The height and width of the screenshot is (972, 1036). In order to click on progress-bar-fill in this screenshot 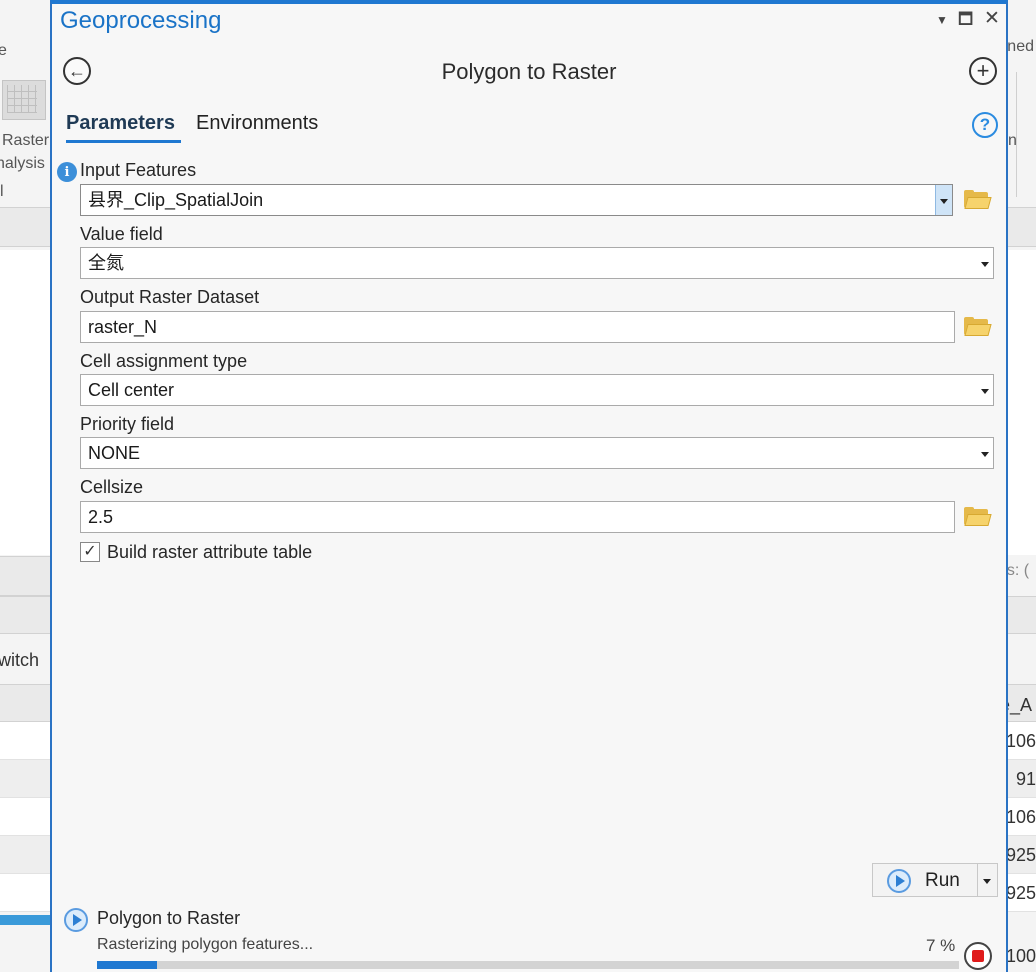, I will do `click(127, 965)`.